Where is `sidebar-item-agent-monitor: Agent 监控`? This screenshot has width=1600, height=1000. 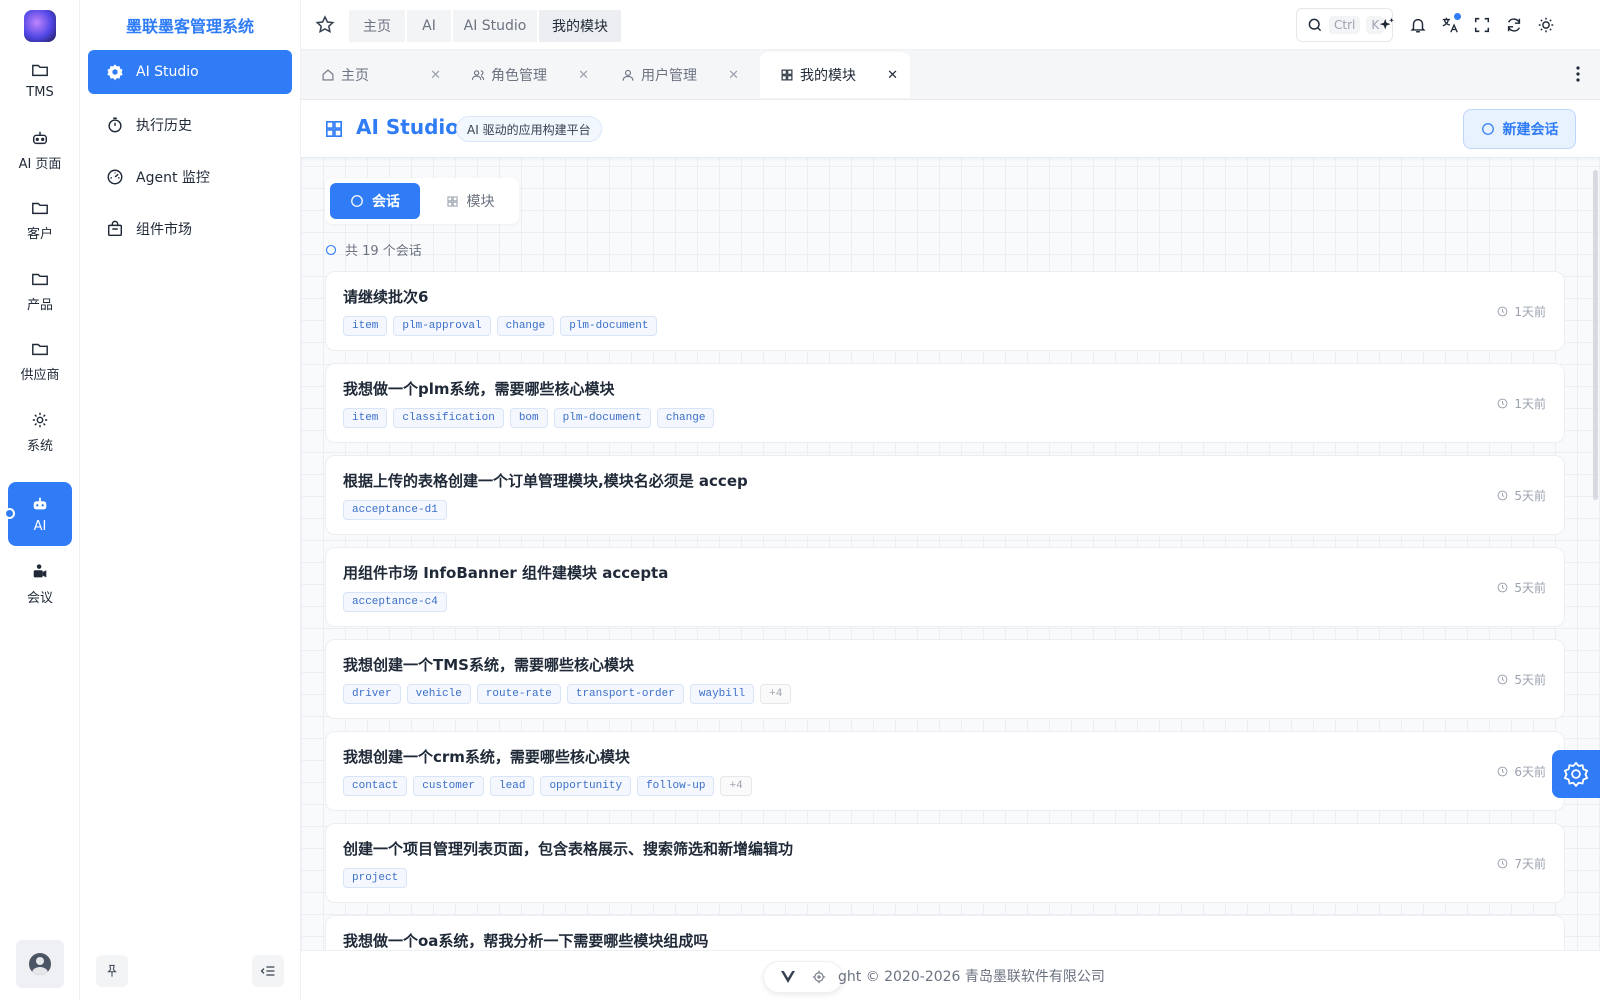
sidebar-item-agent-monitor: Agent 监控 is located at coordinates (190, 177).